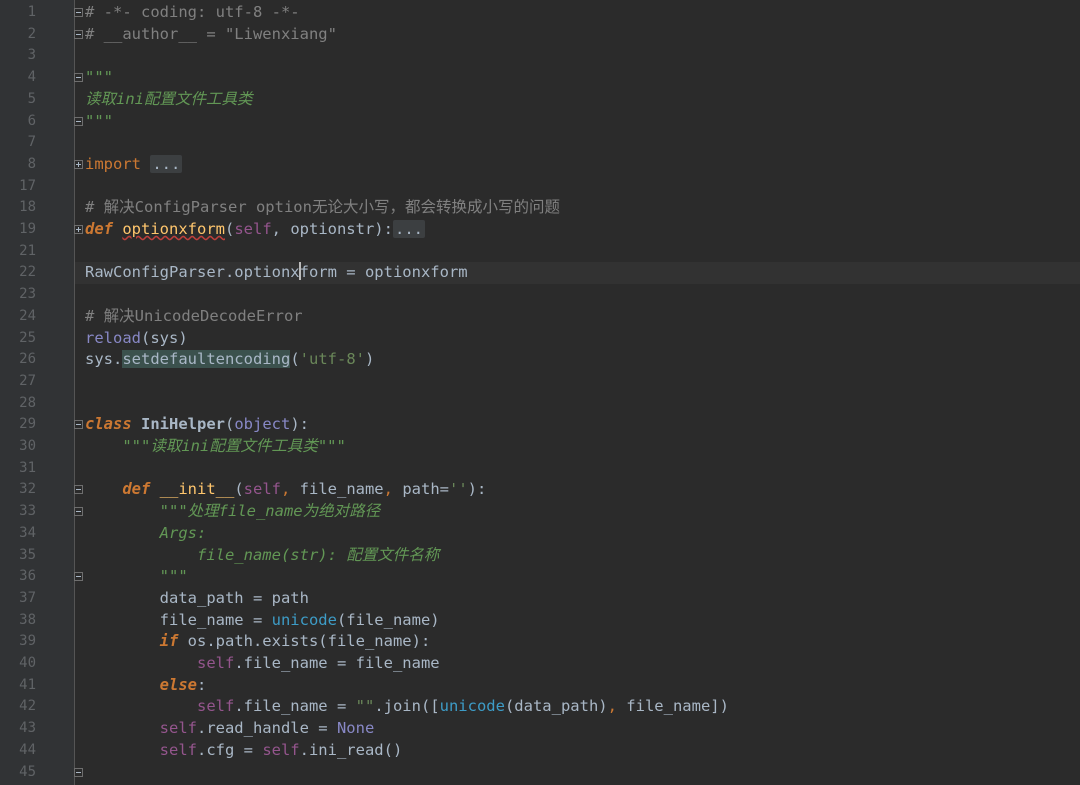 This screenshot has width=1080, height=785. What do you see at coordinates (201, 684) in the screenshot?
I see `code-token: :` at bounding box center [201, 684].